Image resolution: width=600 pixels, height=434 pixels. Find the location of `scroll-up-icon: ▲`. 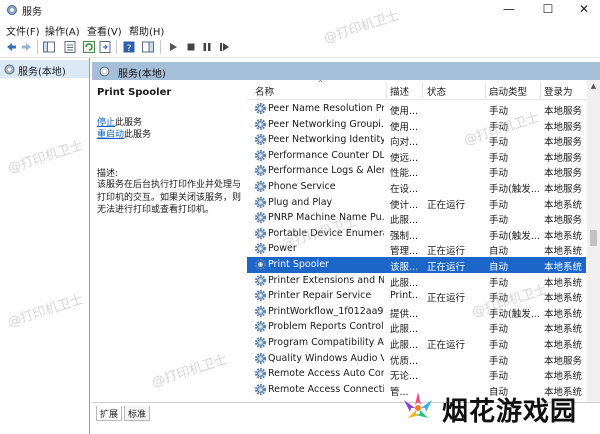

scroll-up-icon: ▲ is located at coordinates (593, 86).